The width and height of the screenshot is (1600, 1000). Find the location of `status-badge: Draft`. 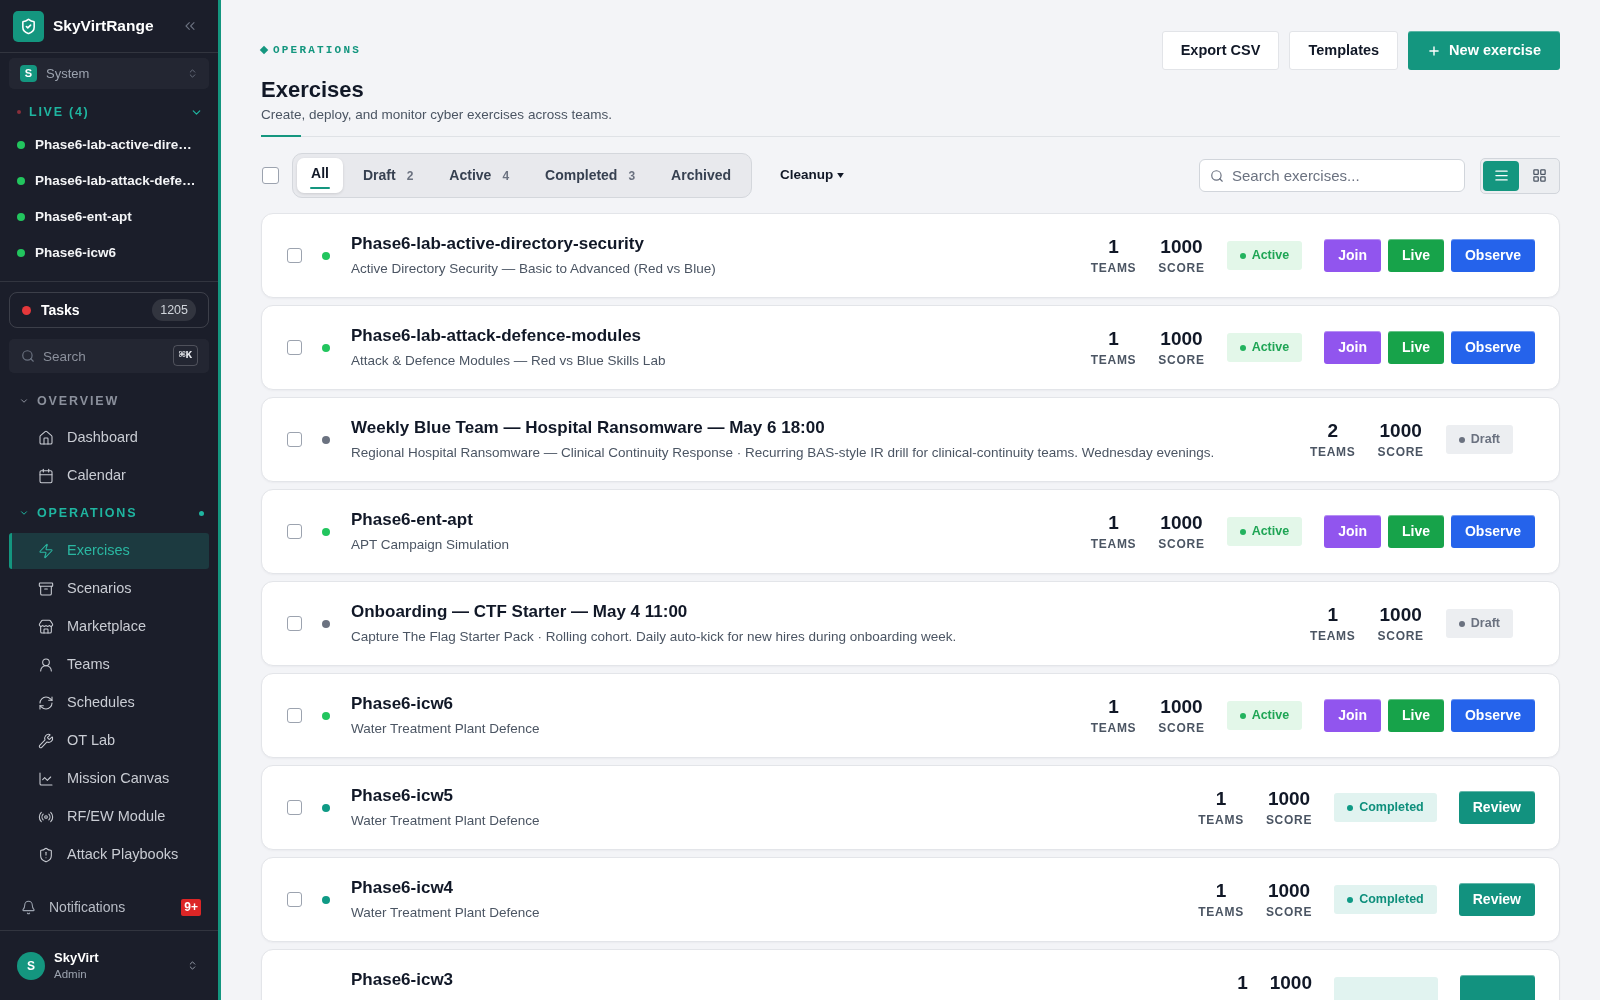

status-badge: Draft is located at coordinates (1479, 623).